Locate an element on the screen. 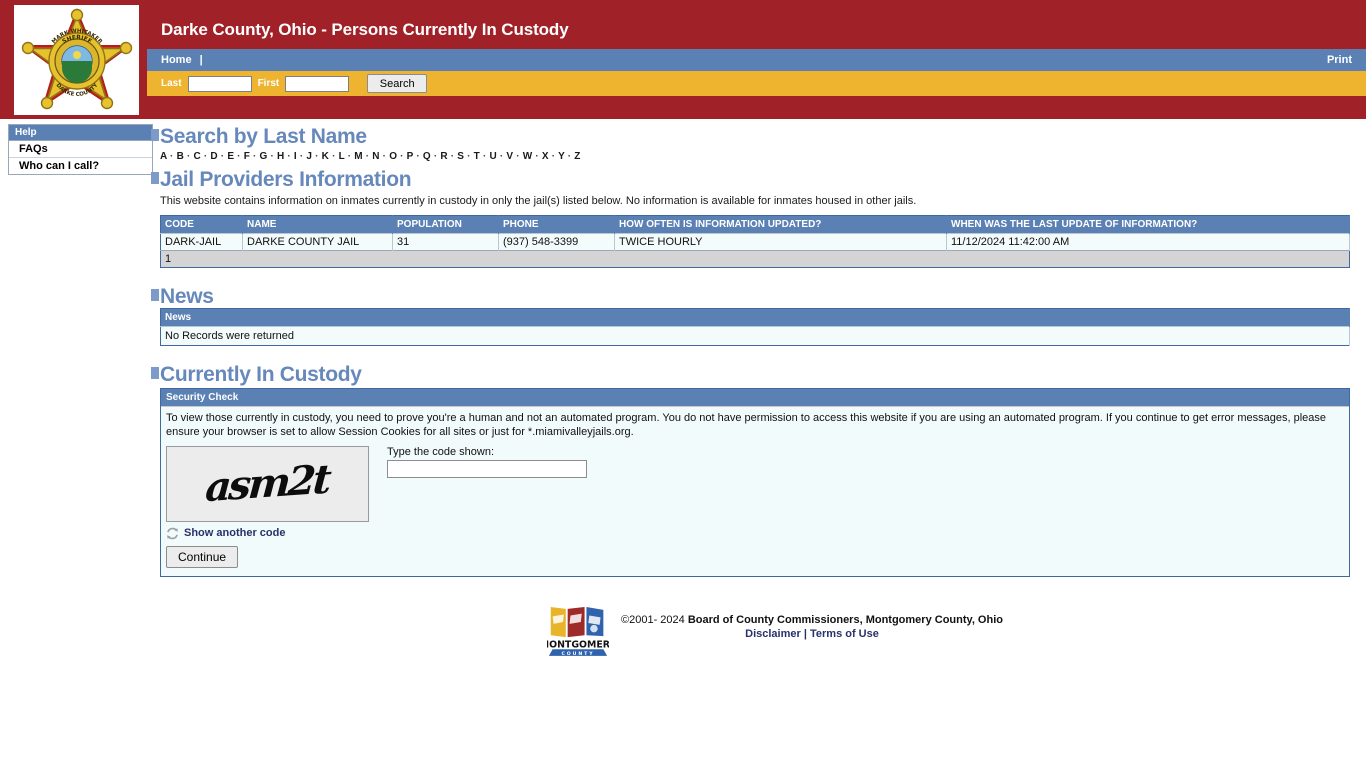  news-table: News No Records were returned is located at coordinates (755, 327).